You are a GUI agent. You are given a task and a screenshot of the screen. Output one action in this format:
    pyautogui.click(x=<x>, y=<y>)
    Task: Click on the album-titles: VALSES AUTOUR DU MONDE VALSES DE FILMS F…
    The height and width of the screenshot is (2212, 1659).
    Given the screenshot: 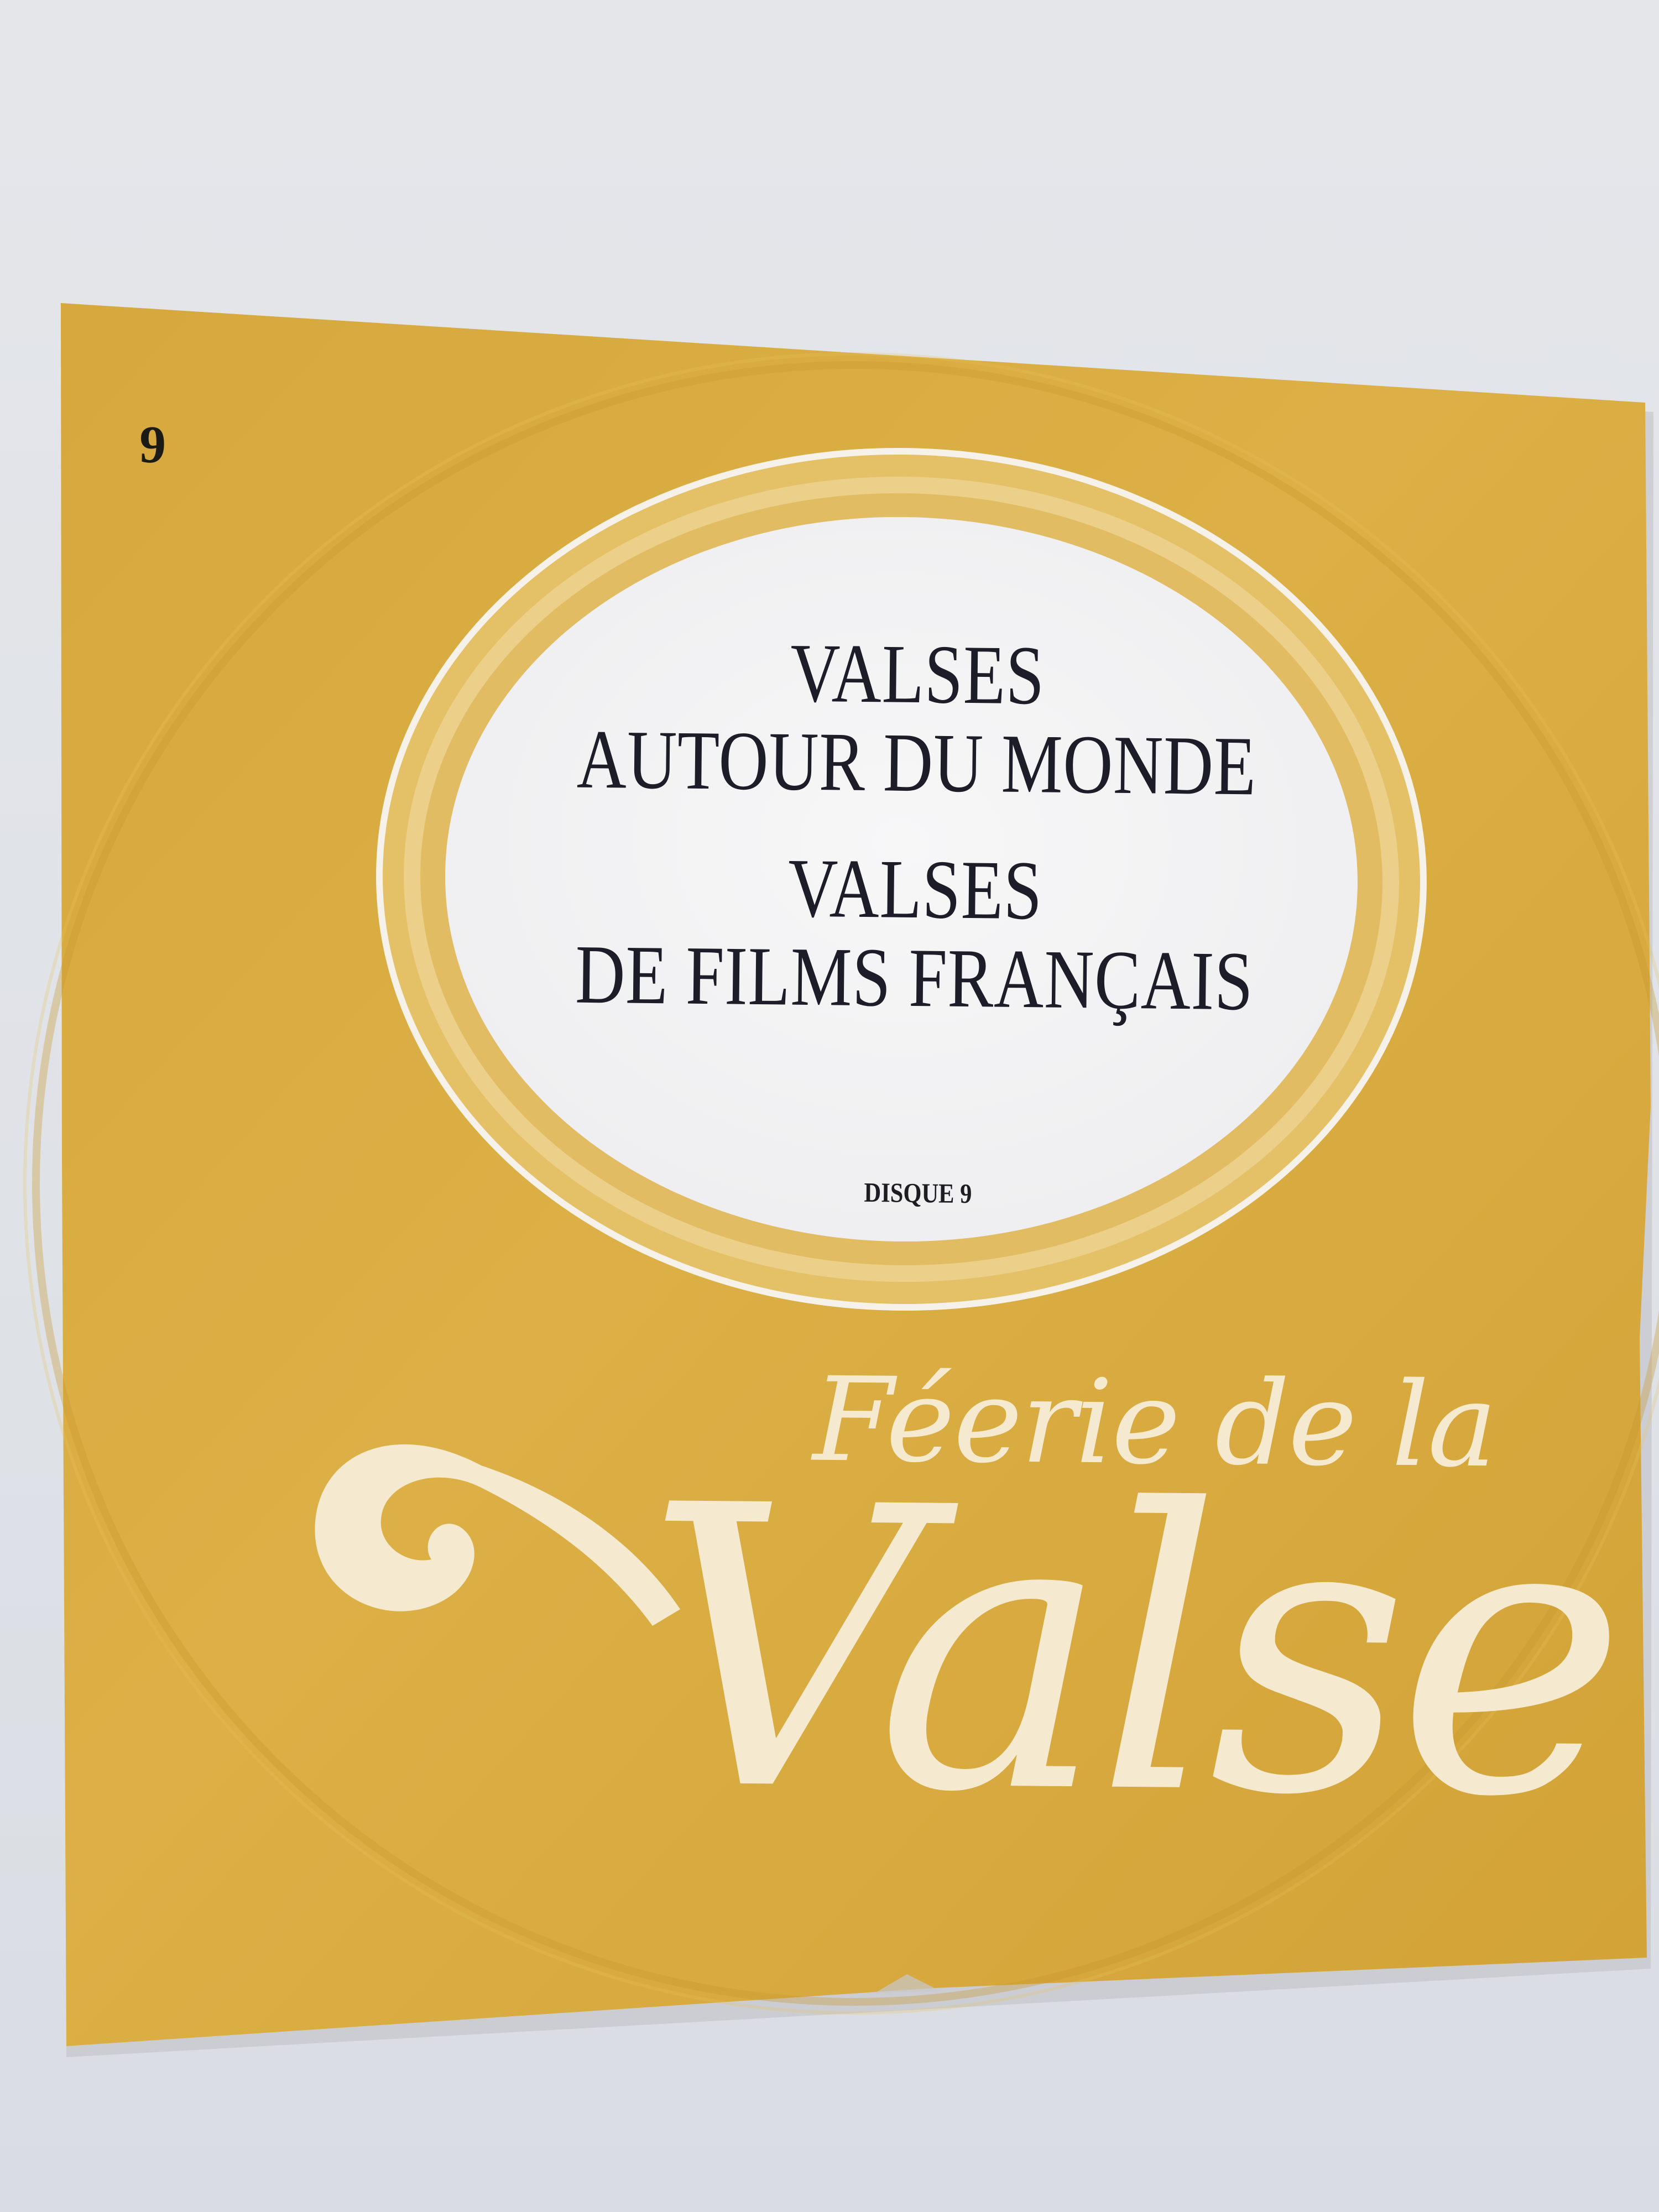 What is the action you would take?
    pyautogui.click(x=916, y=827)
    